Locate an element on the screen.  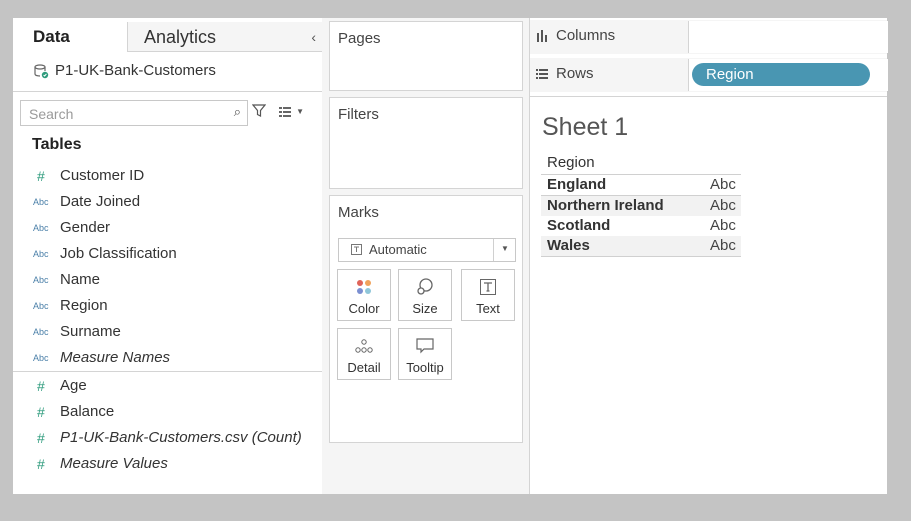
field-item: # P1-UK-Bank-Customers.csv (Count) is located at coordinates (167, 438).